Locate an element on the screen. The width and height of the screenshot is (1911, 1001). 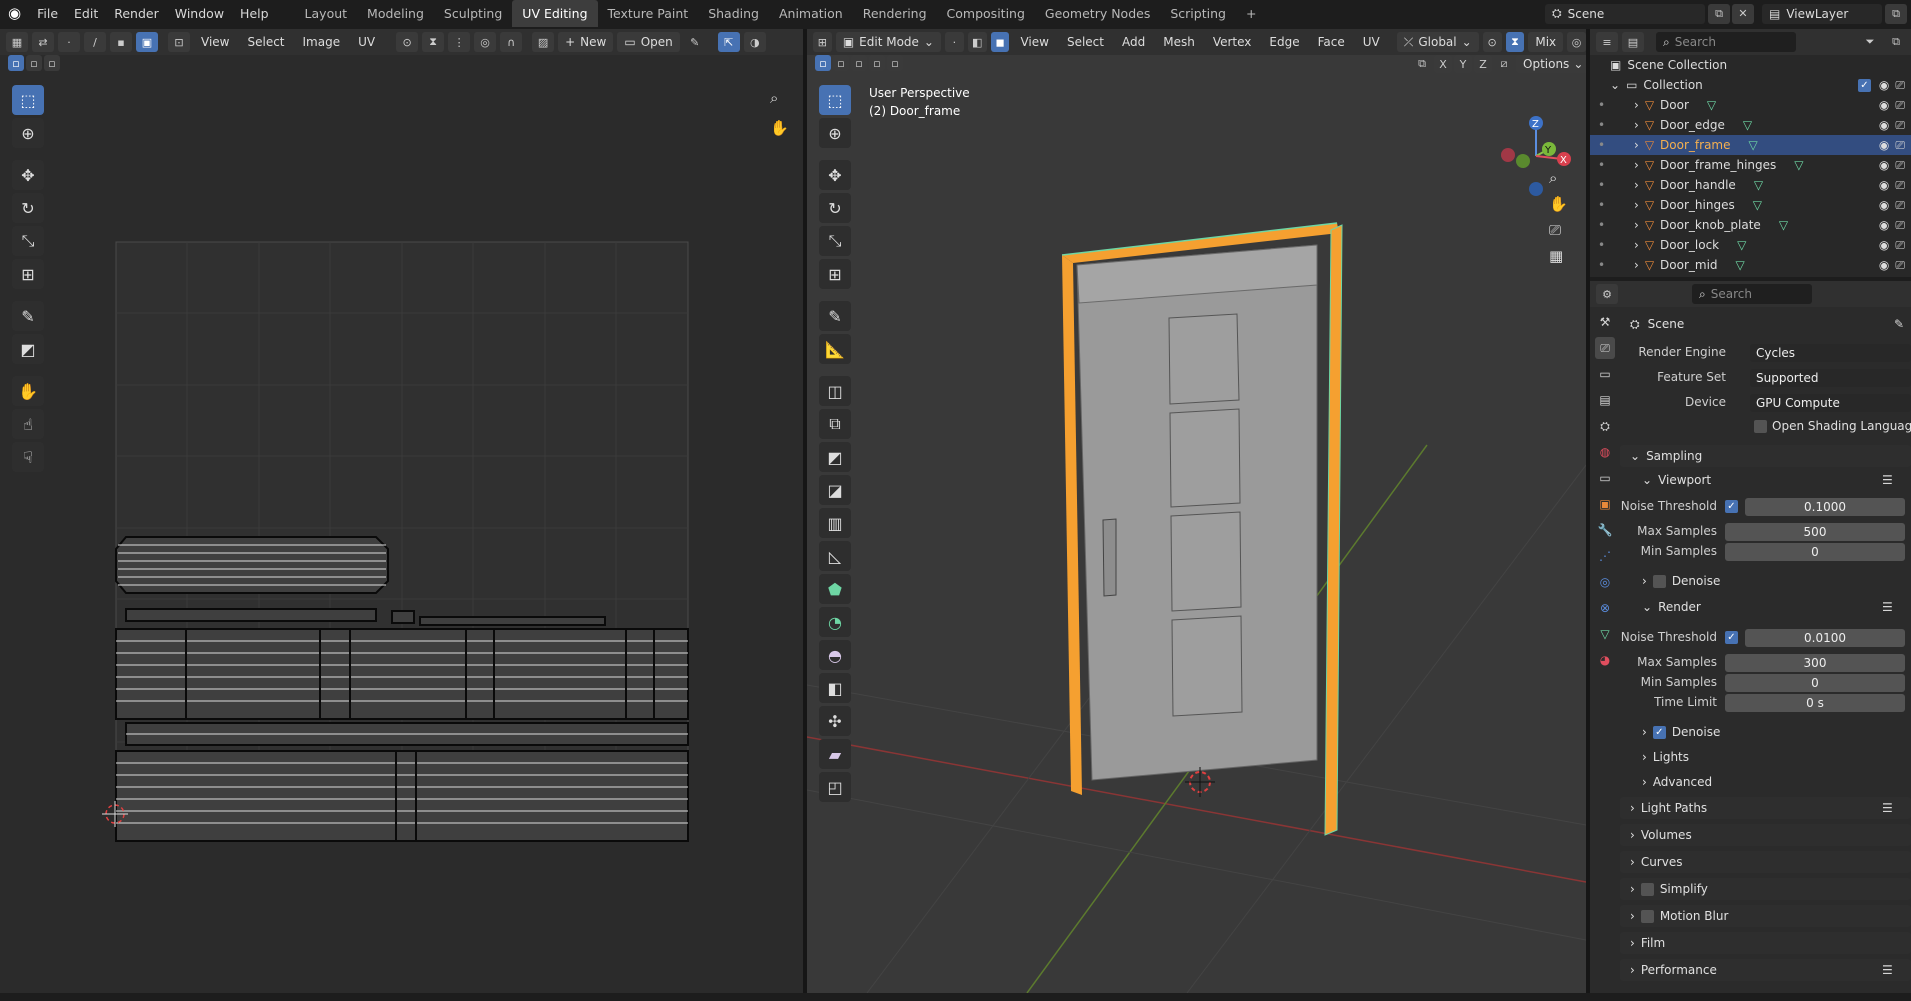
spin-tool-icon: ◔ is located at coordinates (835, 622).